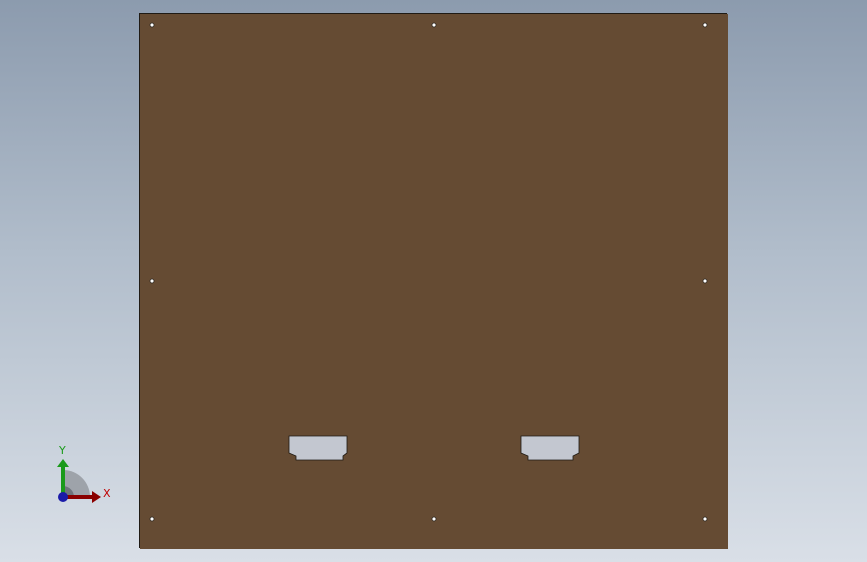 The height and width of the screenshot is (562, 867). I want to click on coordinate-triad: Y X, so click(84, 473).